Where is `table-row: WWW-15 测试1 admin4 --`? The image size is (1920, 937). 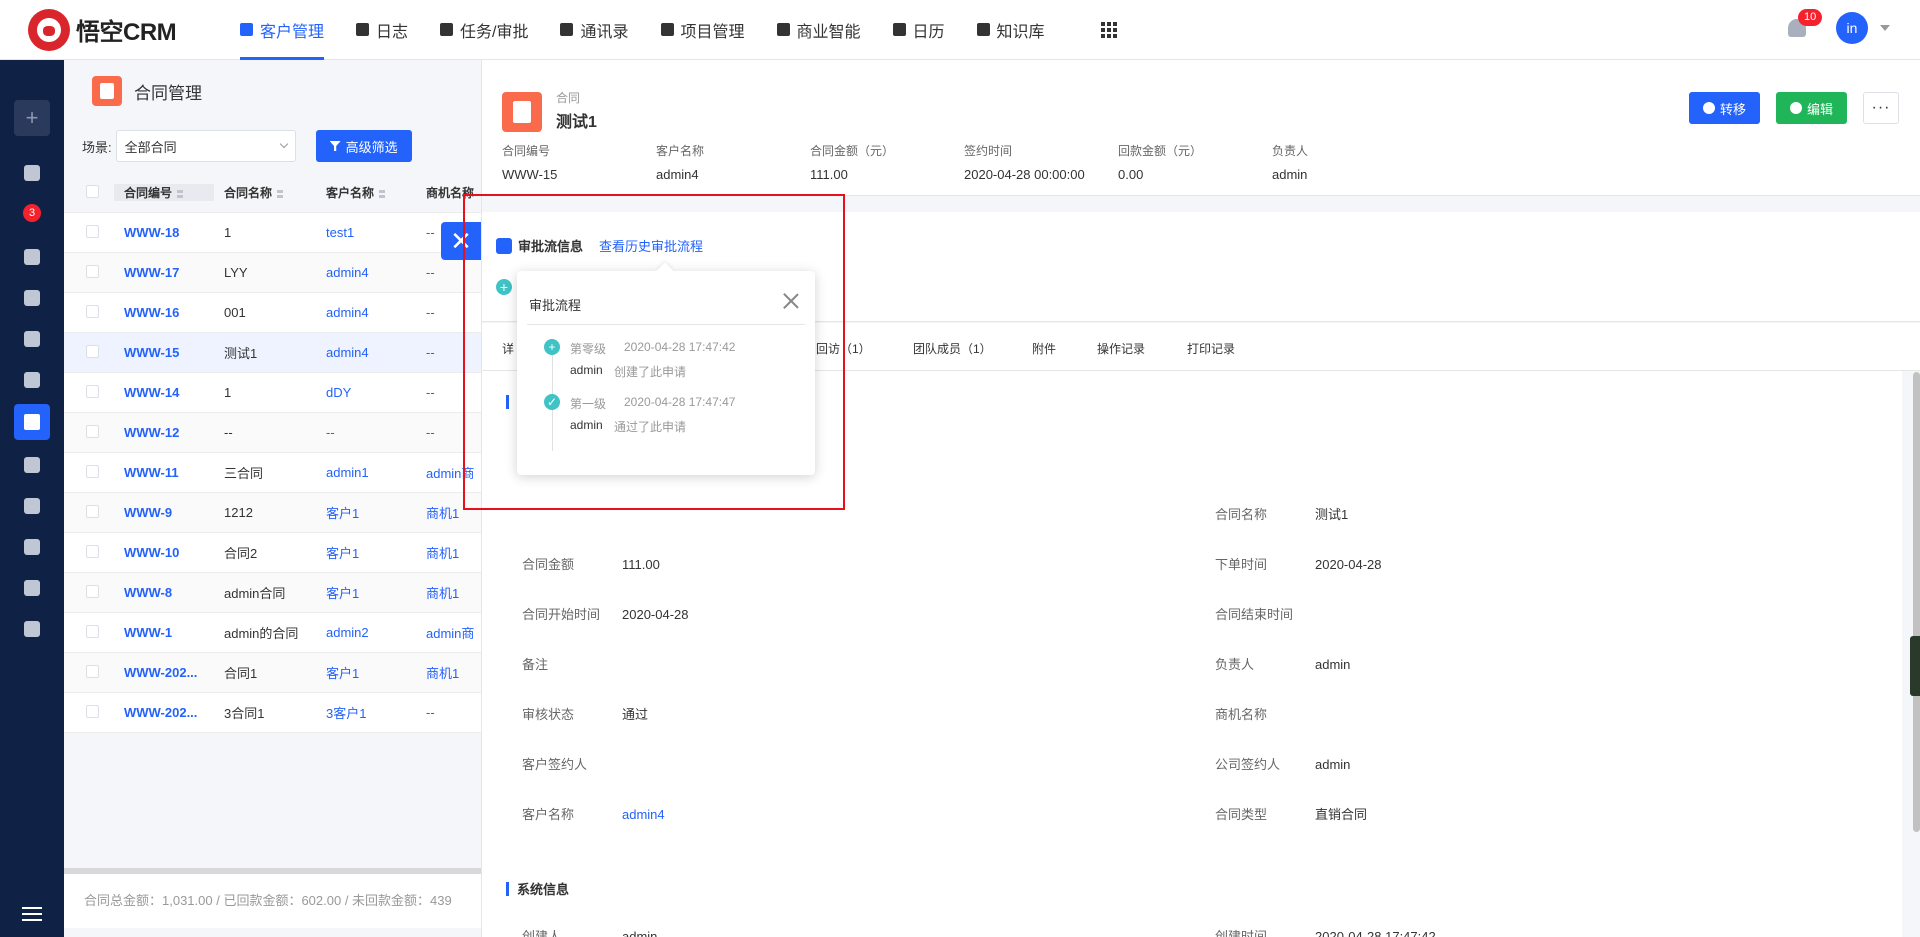 table-row: WWW-15 测试1 admin4 -- is located at coordinates (279, 353).